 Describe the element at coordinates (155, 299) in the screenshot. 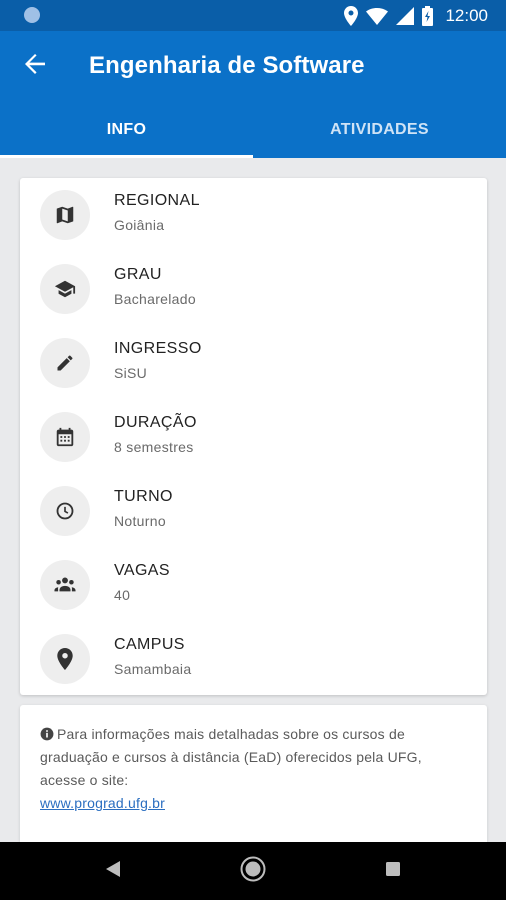

I see `info-value: Bacharelado` at that location.